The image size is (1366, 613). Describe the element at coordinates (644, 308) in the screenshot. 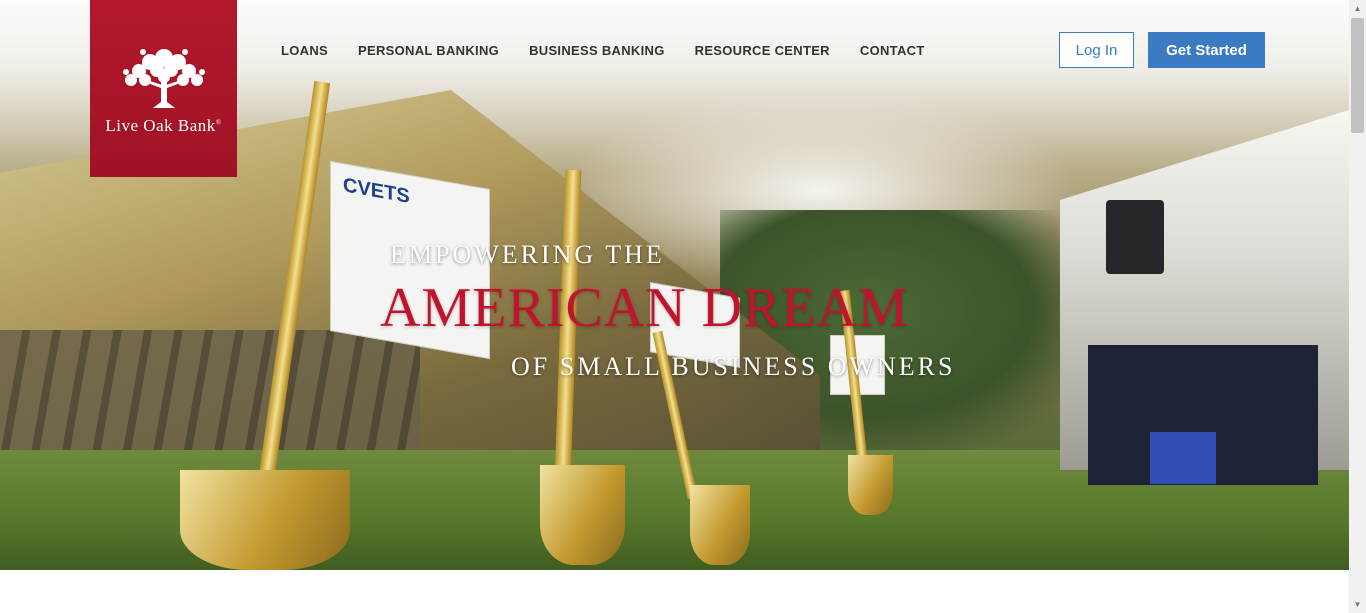

I see `headline-line-2: AMERICAN DREAM` at that location.